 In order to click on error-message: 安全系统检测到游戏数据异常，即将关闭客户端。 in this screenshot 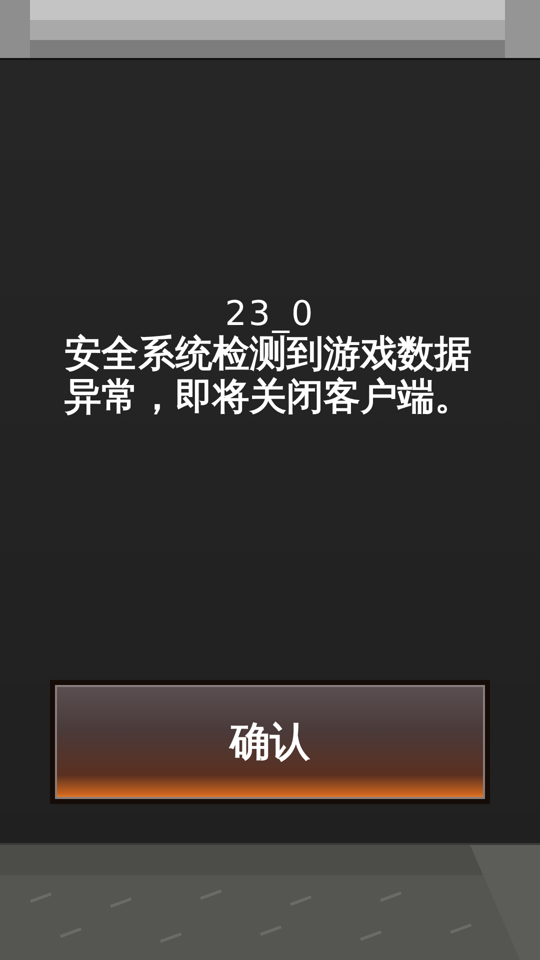, I will do `click(268, 375)`.